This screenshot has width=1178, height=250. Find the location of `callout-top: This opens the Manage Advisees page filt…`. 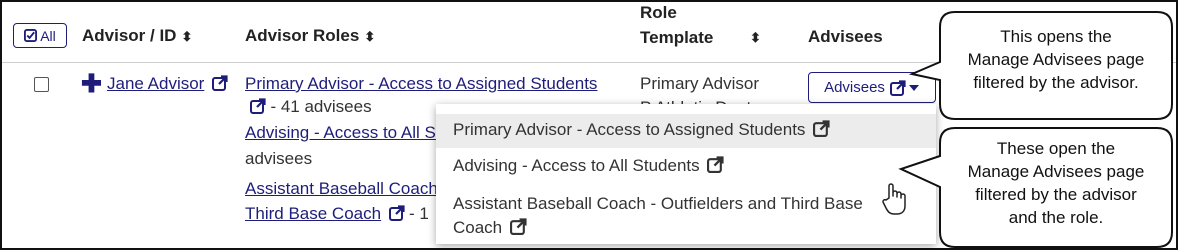

callout-top: This opens the Manage Advisees page filt… is located at coordinates (1056, 59).